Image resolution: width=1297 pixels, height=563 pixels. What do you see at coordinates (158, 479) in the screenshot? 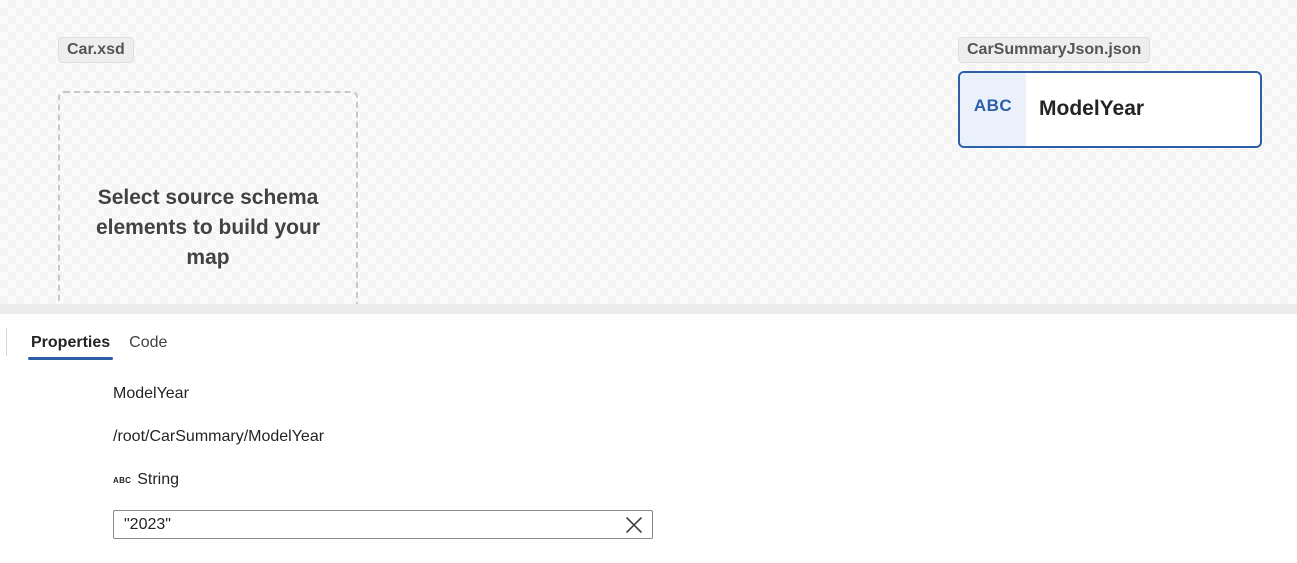
I see `property-type-label: String` at bounding box center [158, 479].